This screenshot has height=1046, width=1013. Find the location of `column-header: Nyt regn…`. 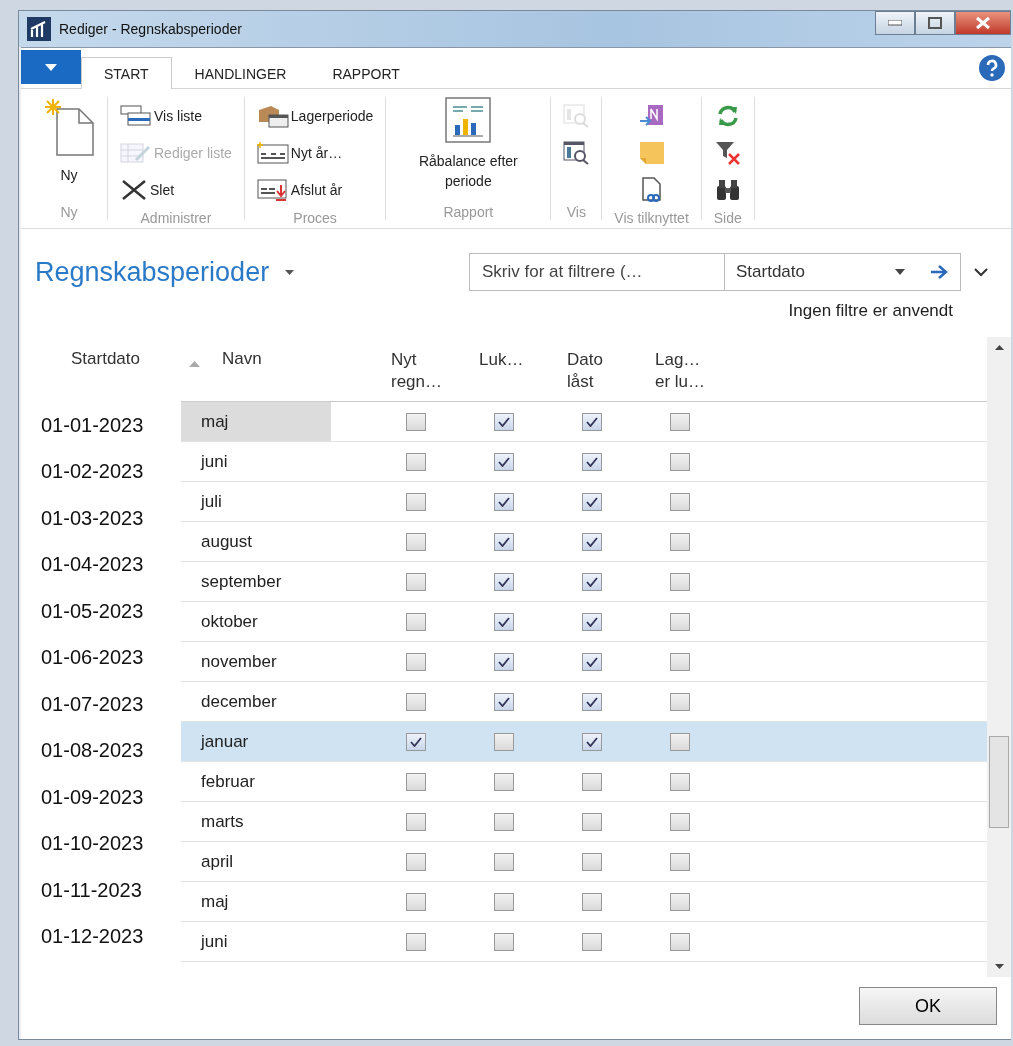

column-header: Nyt regn… is located at coordinates (416, 371).